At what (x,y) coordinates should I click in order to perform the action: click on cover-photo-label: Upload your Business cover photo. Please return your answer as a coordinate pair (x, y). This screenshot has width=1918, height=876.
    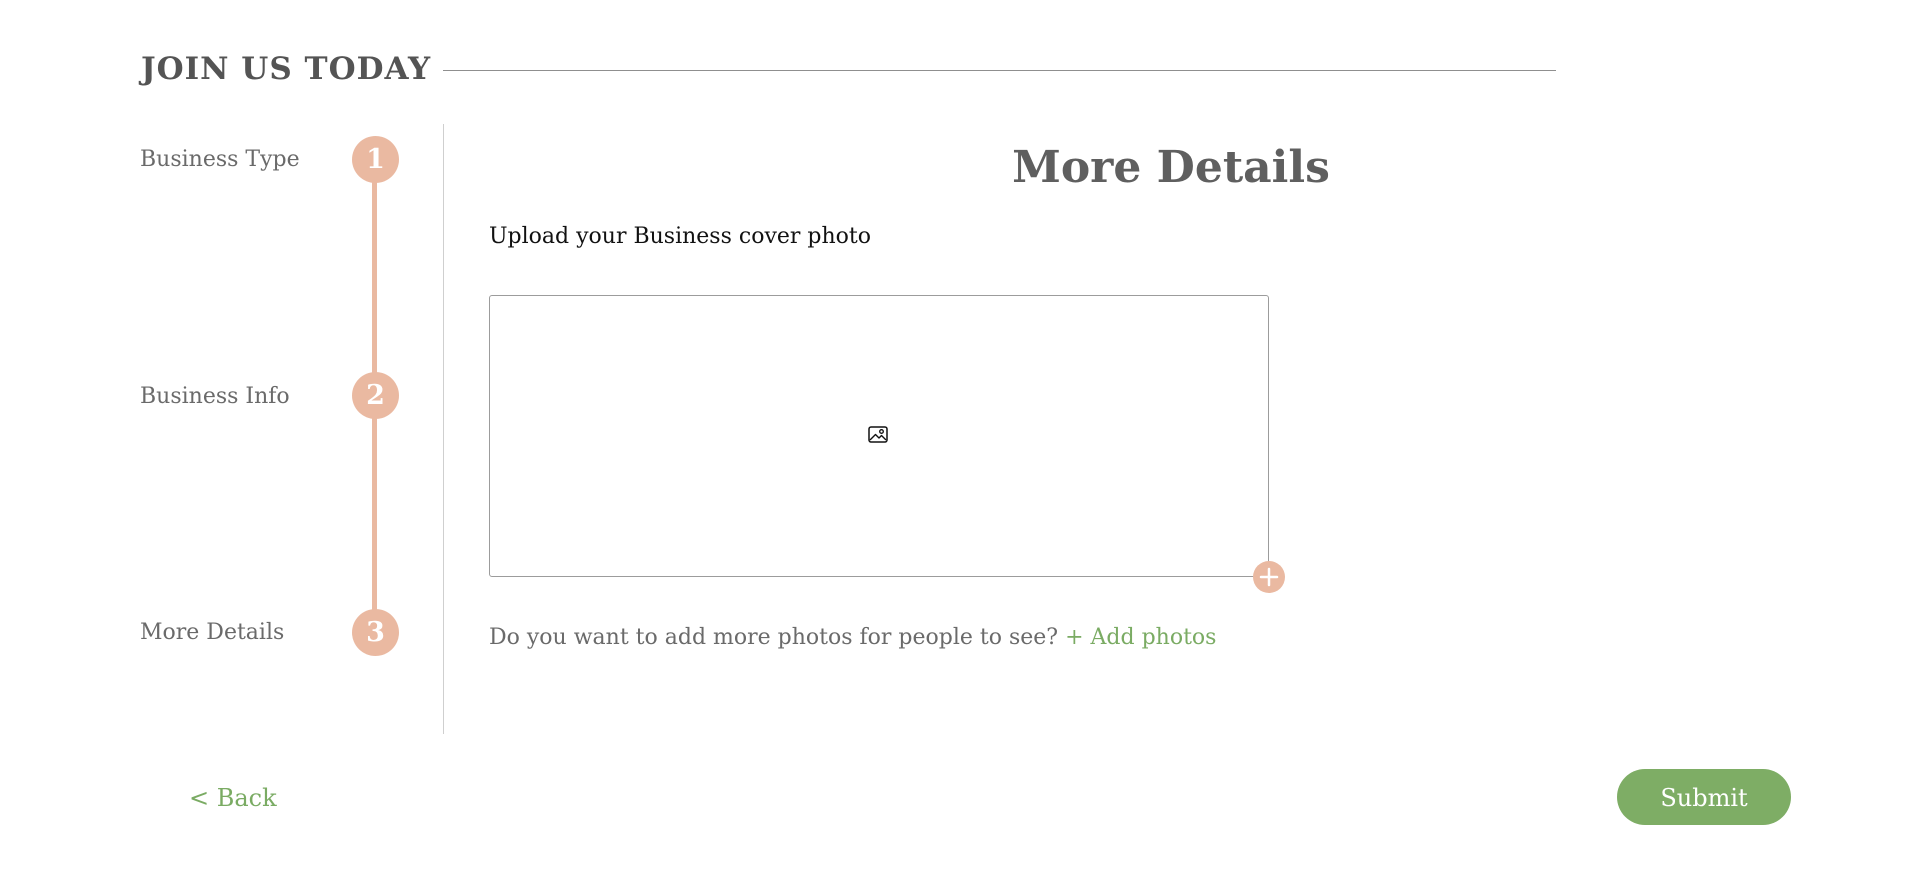
    Looking at the image, I should click on (680, 236).